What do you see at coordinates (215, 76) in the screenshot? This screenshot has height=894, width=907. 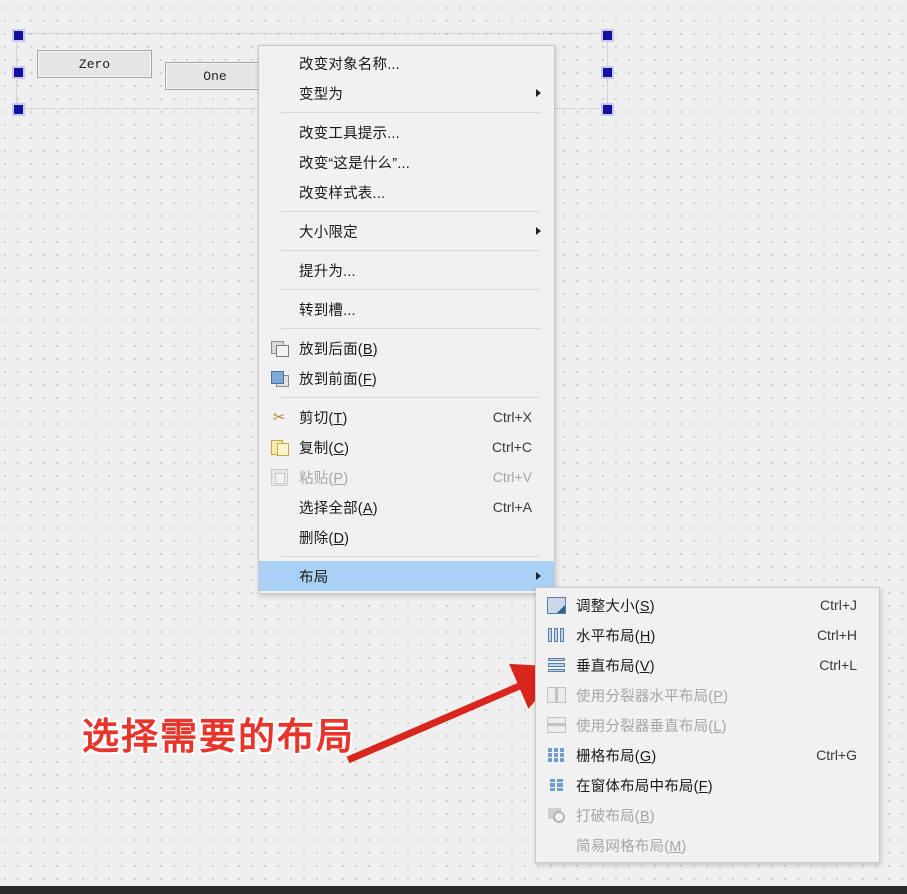 I see `push-button-one: One` at bounding box center [215, 76].